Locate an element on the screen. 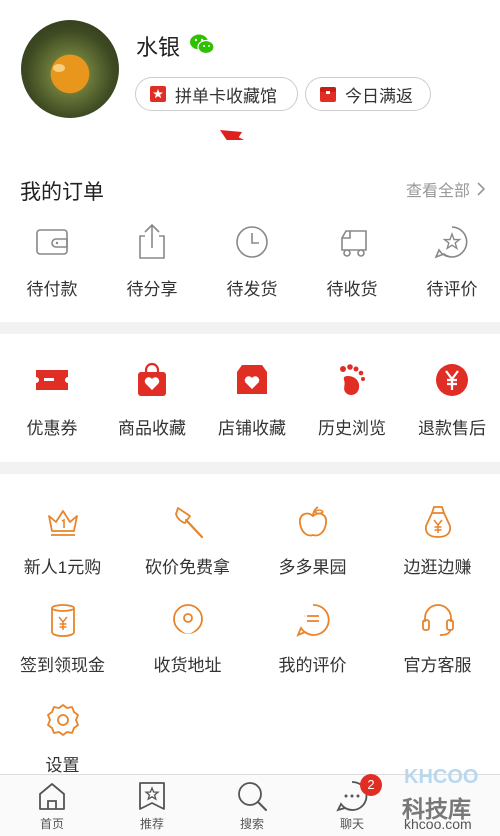 Image resolution: width=500 pixels, height=836 pixels. daily-cashback-button: 今日满返 is located at coordinates (368, 94).